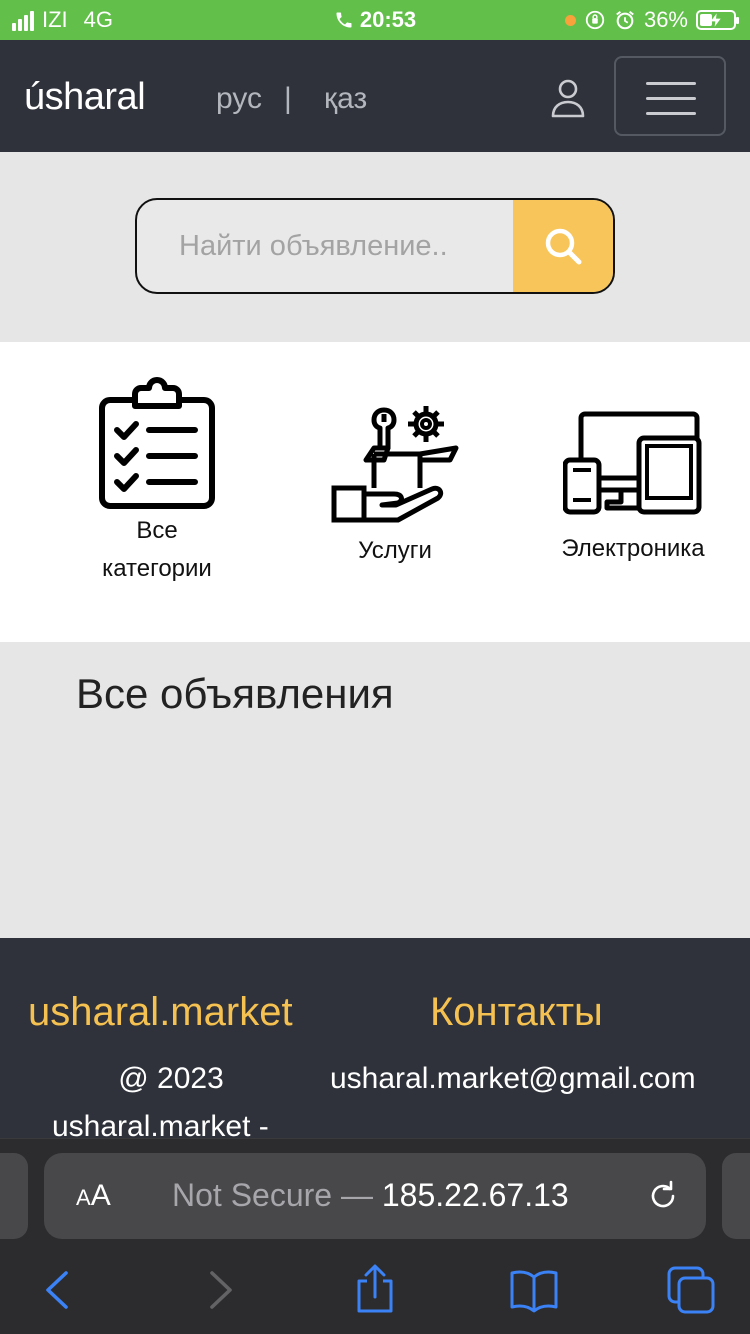 The width and height of the screenshot is (750, 1334). Describe the element at coordinates (157, 443) in the screenshot. I see `clipboard-checklist-icon` at that location.